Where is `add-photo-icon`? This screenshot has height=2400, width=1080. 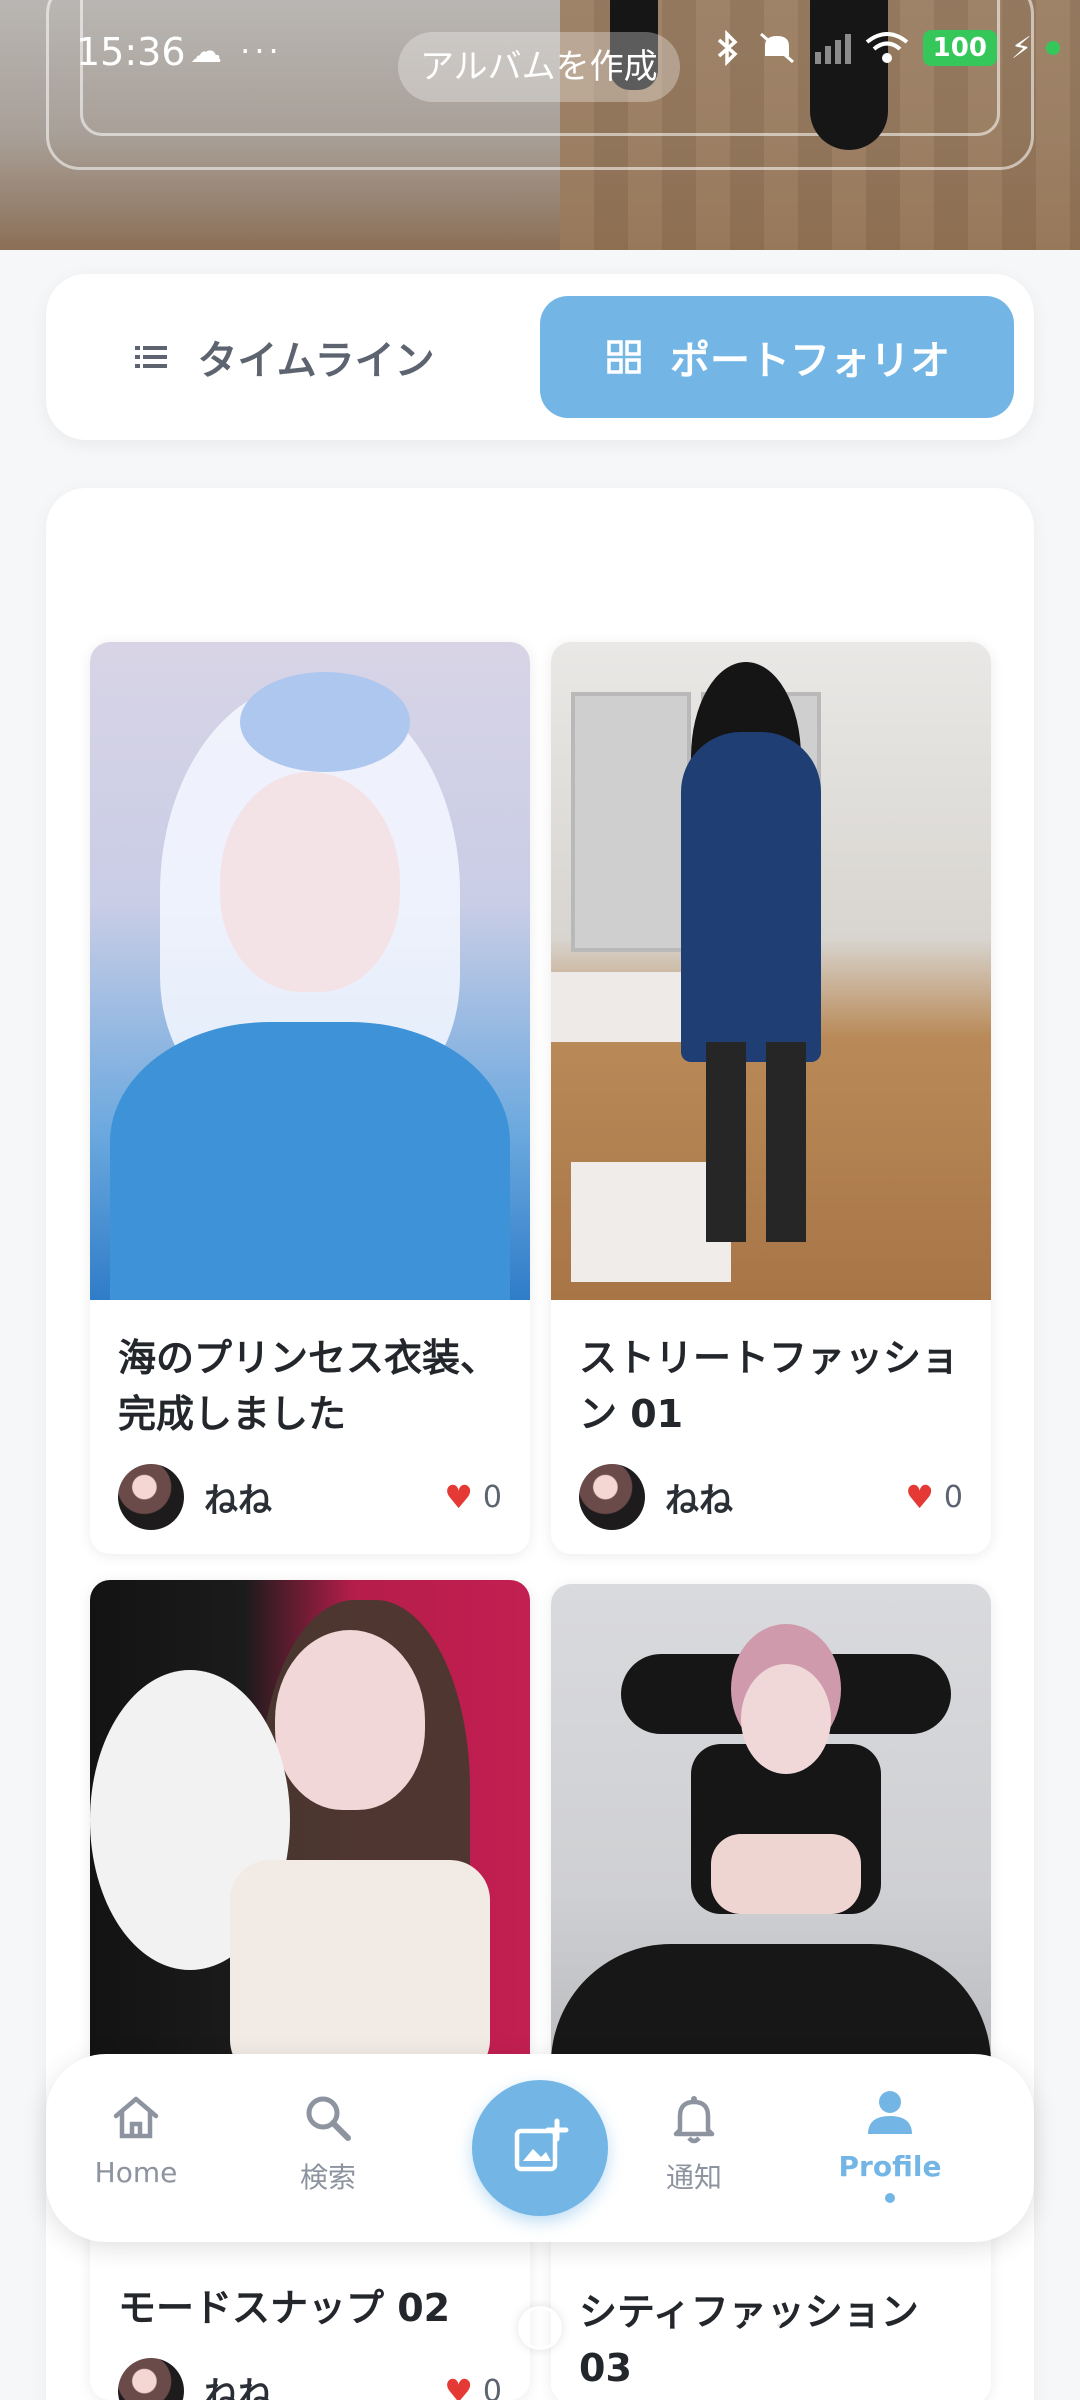
add-photo-icon is located at coordinates (541, 2145).